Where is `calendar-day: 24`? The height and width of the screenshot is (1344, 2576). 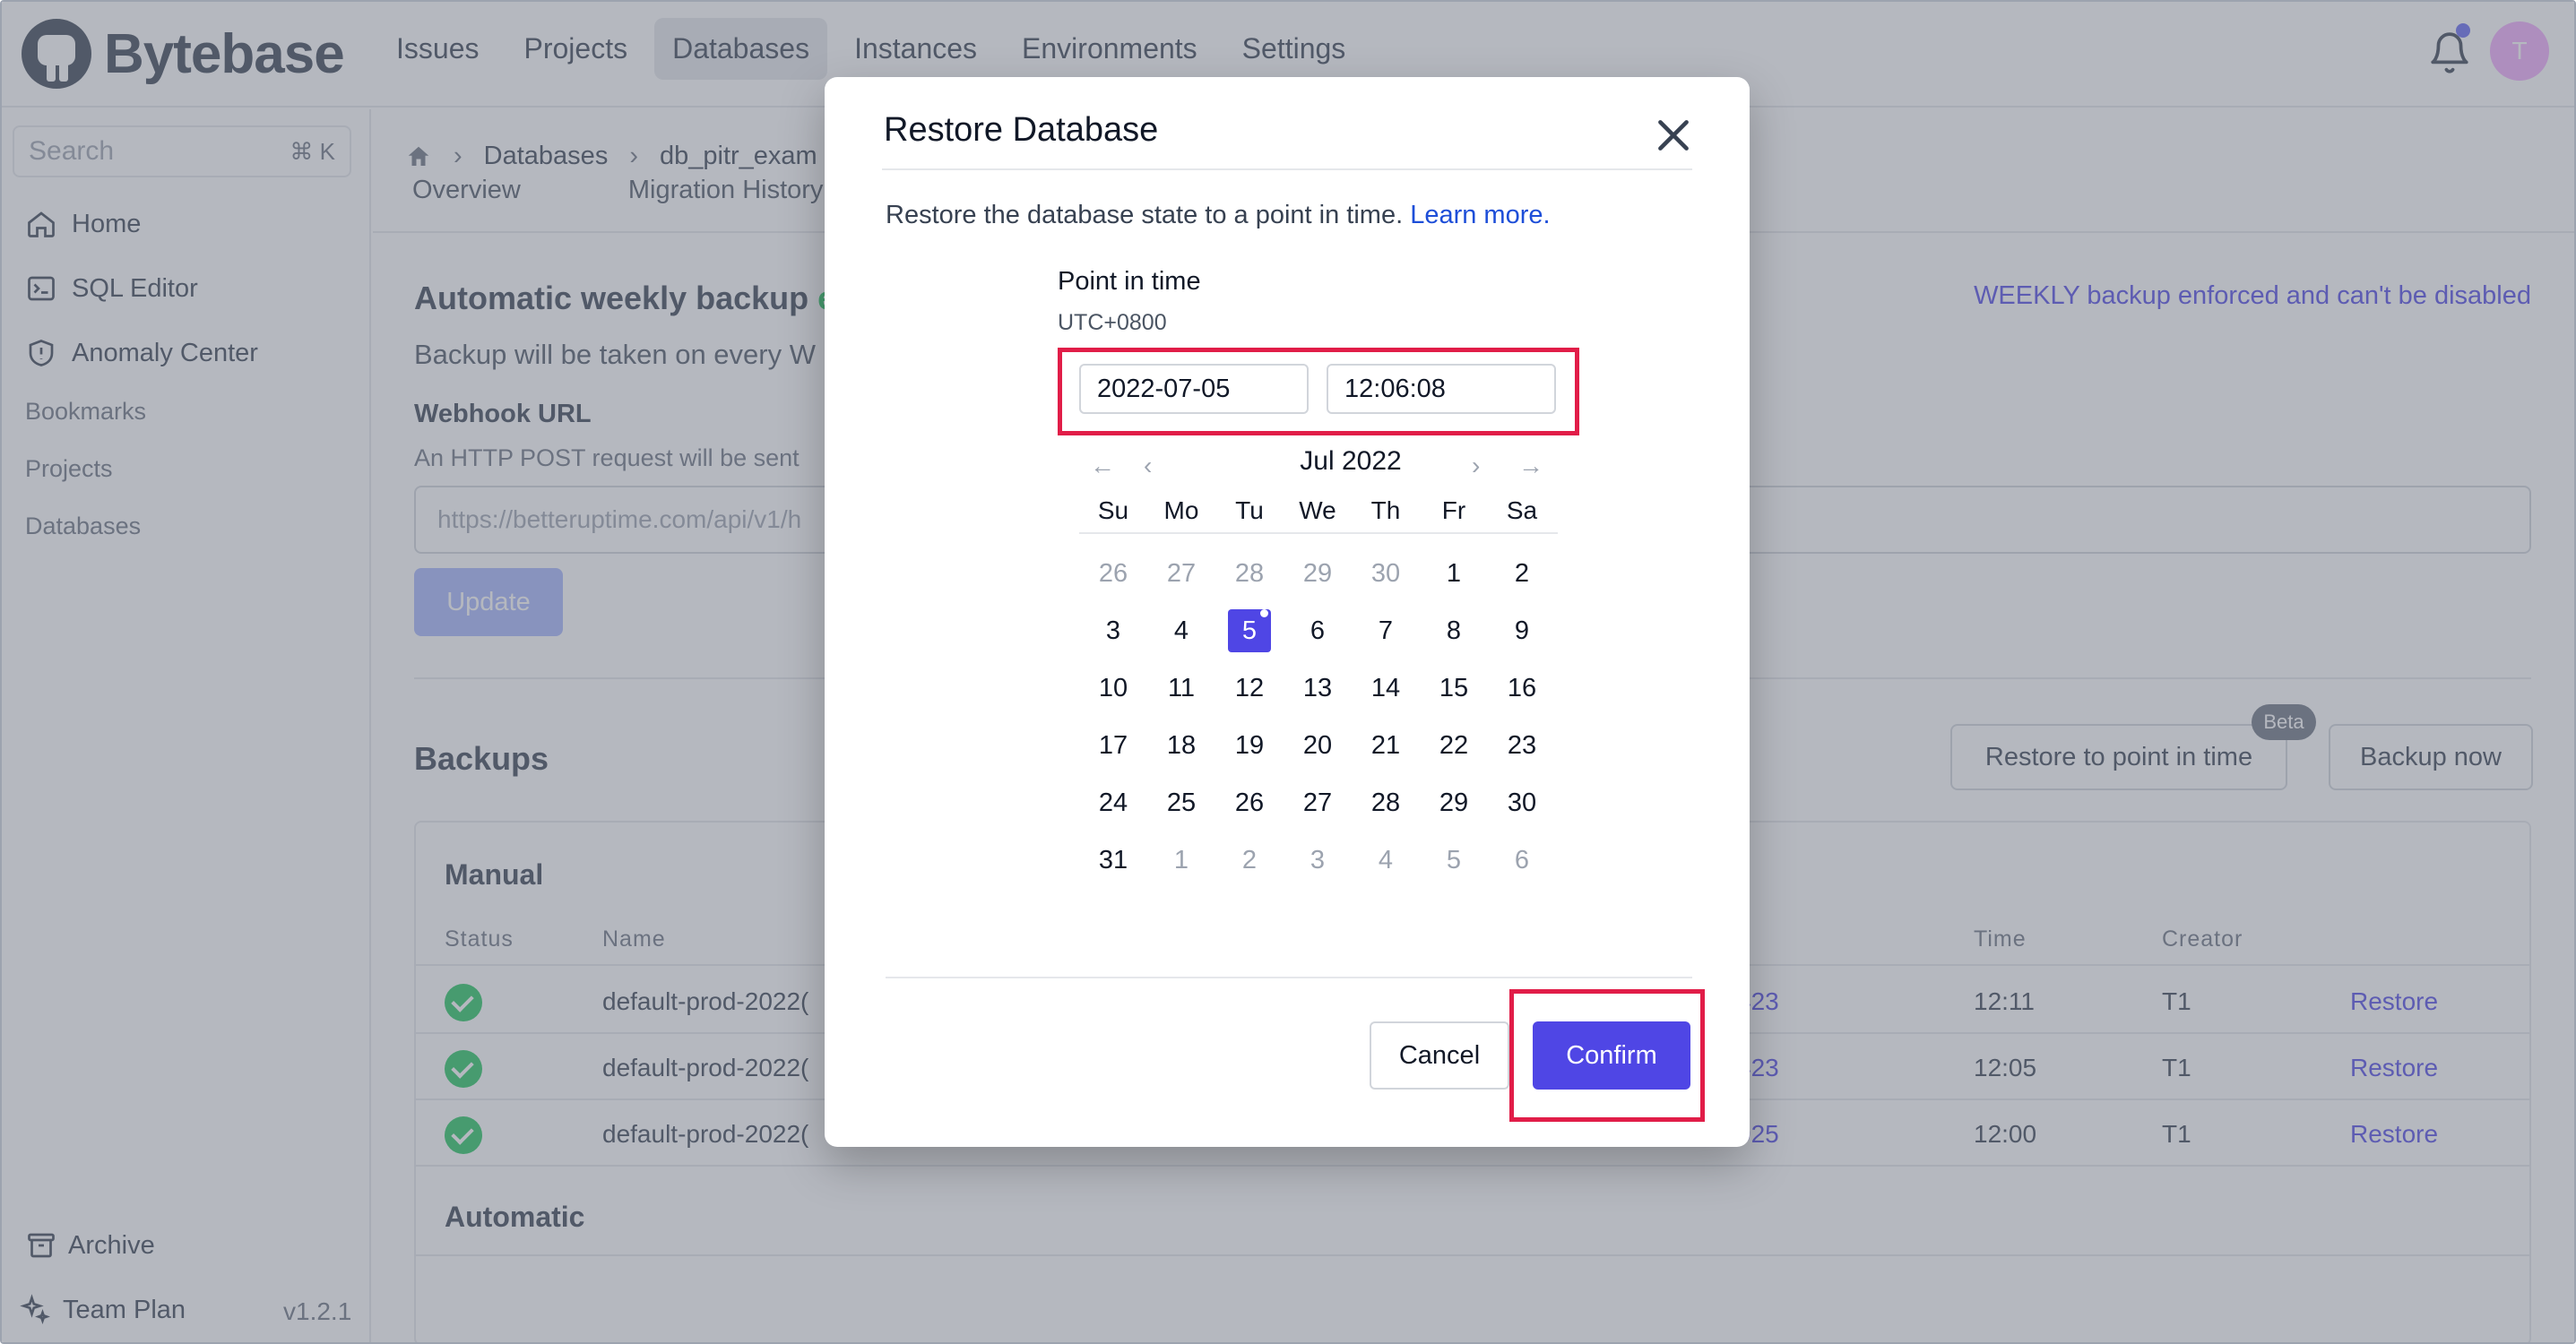
calendar-day: 24 is located at coordinates (1113, 802).